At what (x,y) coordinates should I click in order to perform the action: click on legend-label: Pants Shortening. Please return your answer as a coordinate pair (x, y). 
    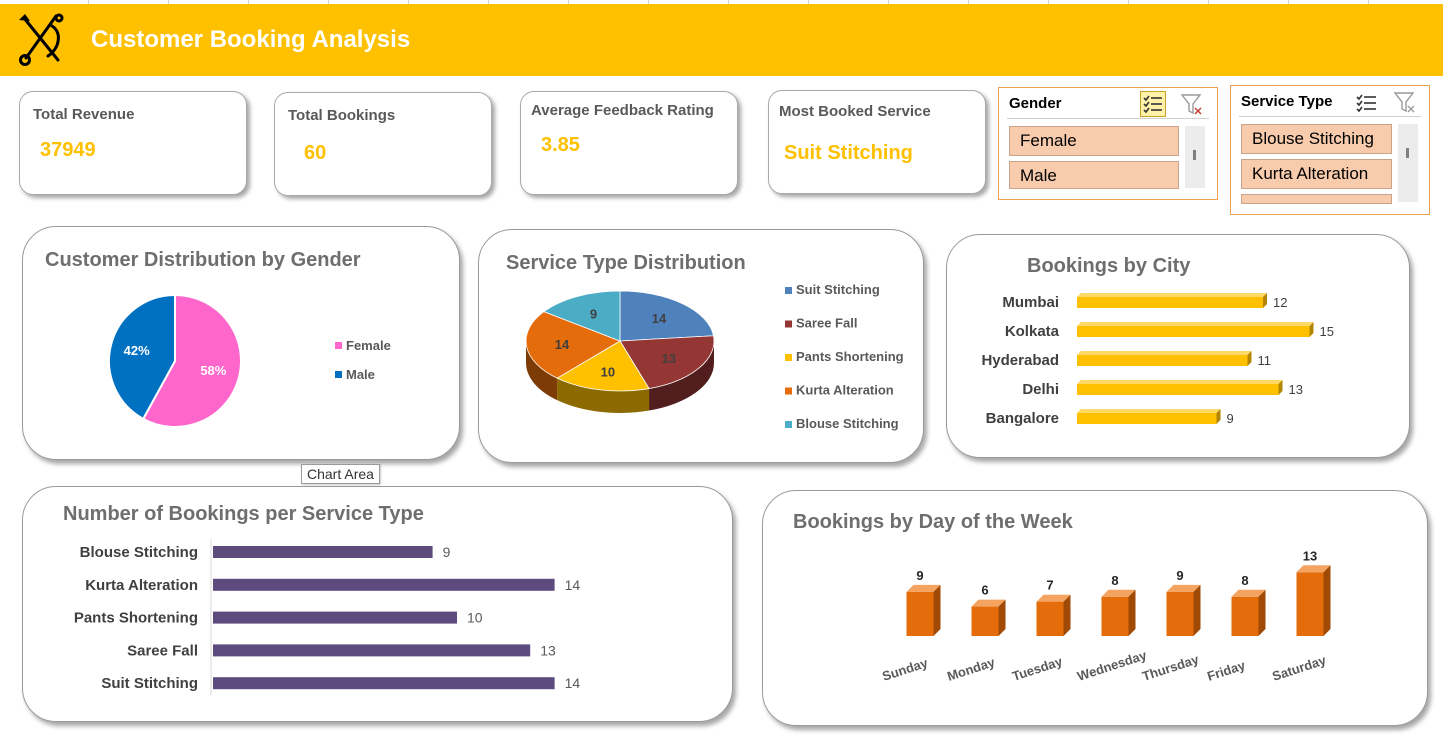
    Looking at the image, I should click on (850, 356).